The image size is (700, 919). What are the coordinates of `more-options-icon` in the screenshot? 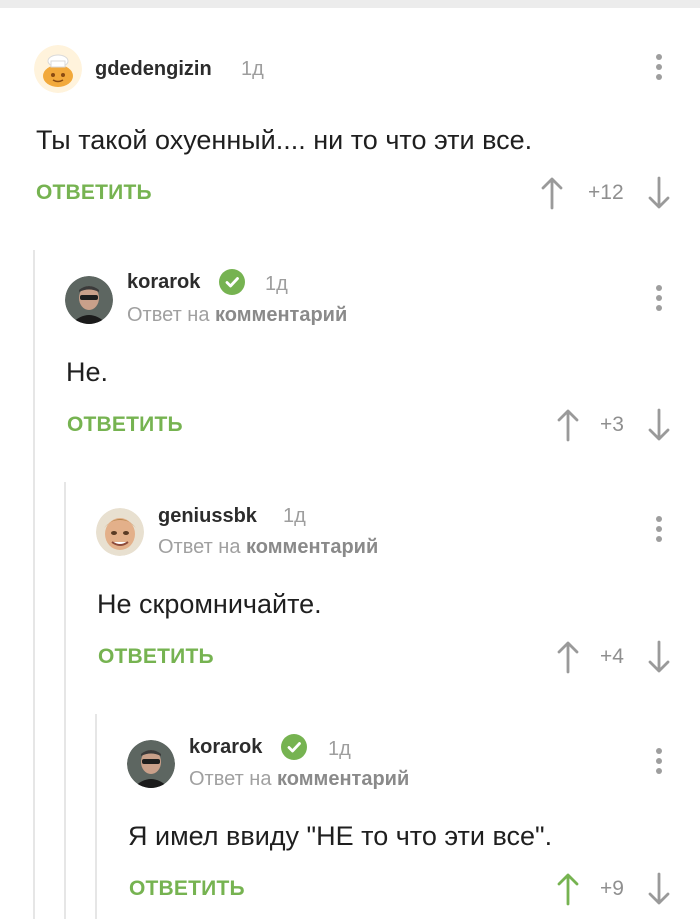 It's located at (659, 764).